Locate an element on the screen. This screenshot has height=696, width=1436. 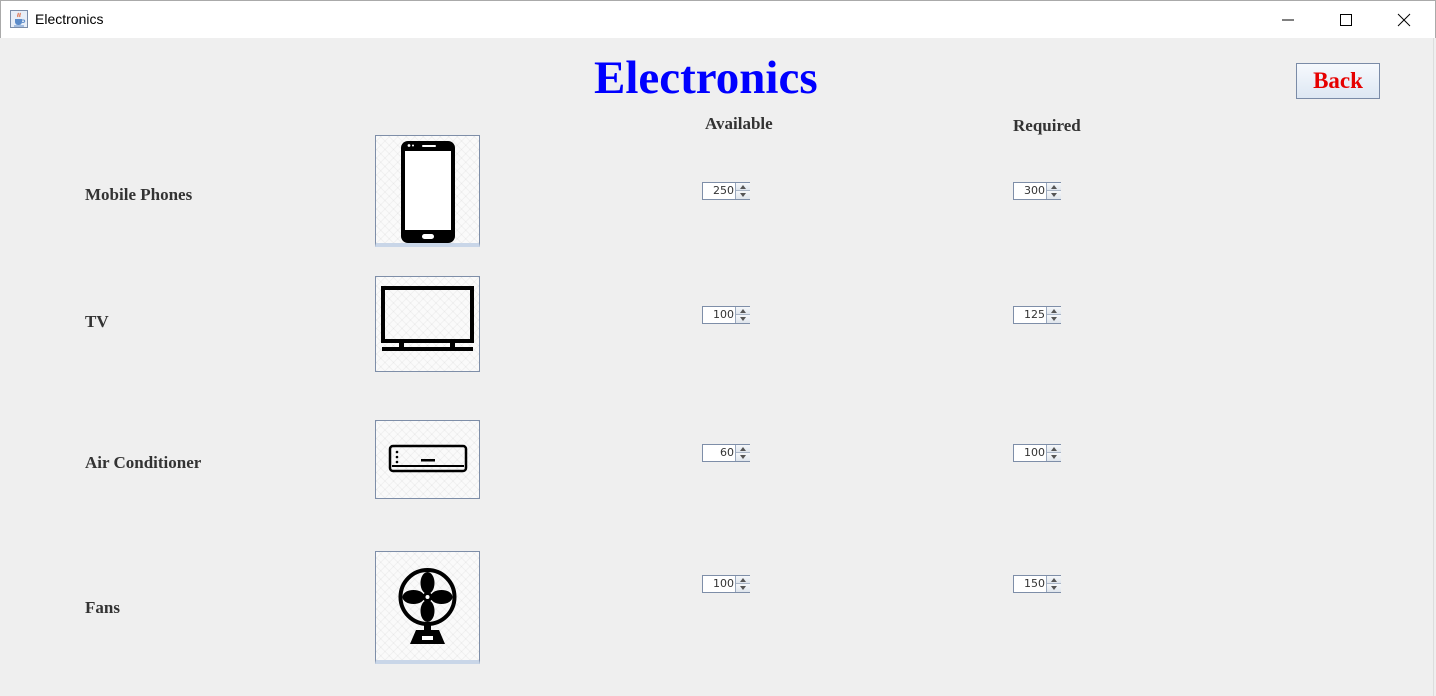
air-conditioner-icon is located at coordinates (428, 458).